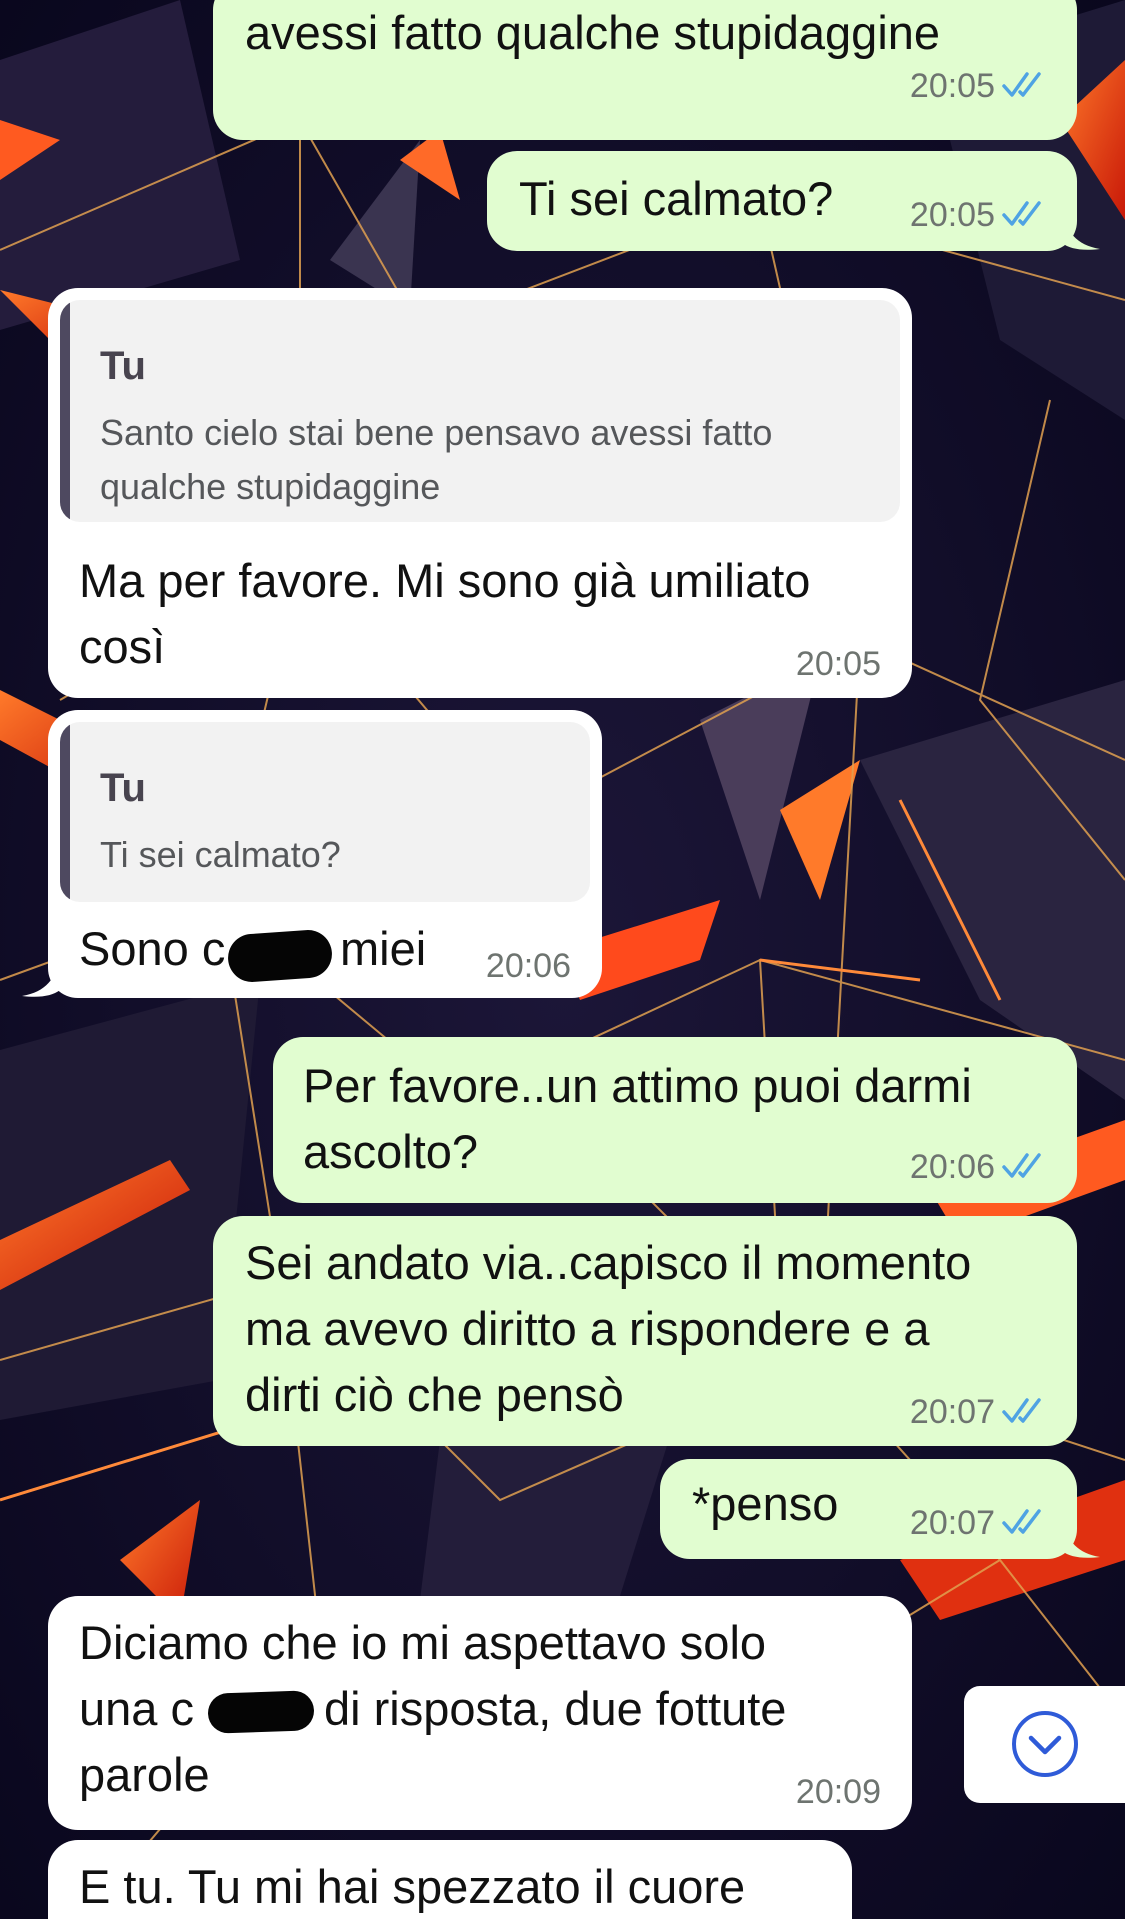 Image resolution: width=1125 pixels, height=1919 pixels. What do you see at coordinates (587, 1328) in the screenshot?
I see `message-text: ma avevo diritto a rispondere e a` at bounding box center [587, 1328].